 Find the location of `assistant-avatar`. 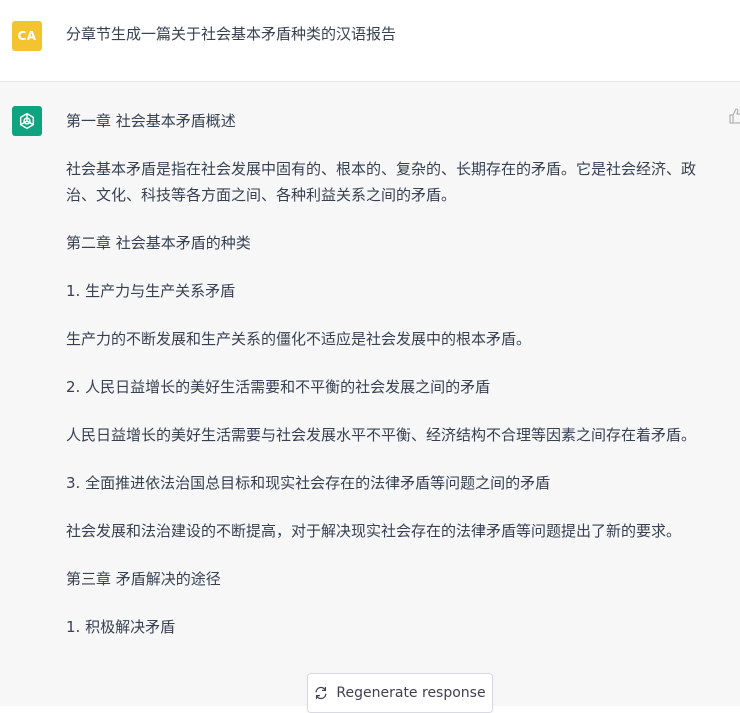

assistant-avatar is located at coordinates (27, 121).